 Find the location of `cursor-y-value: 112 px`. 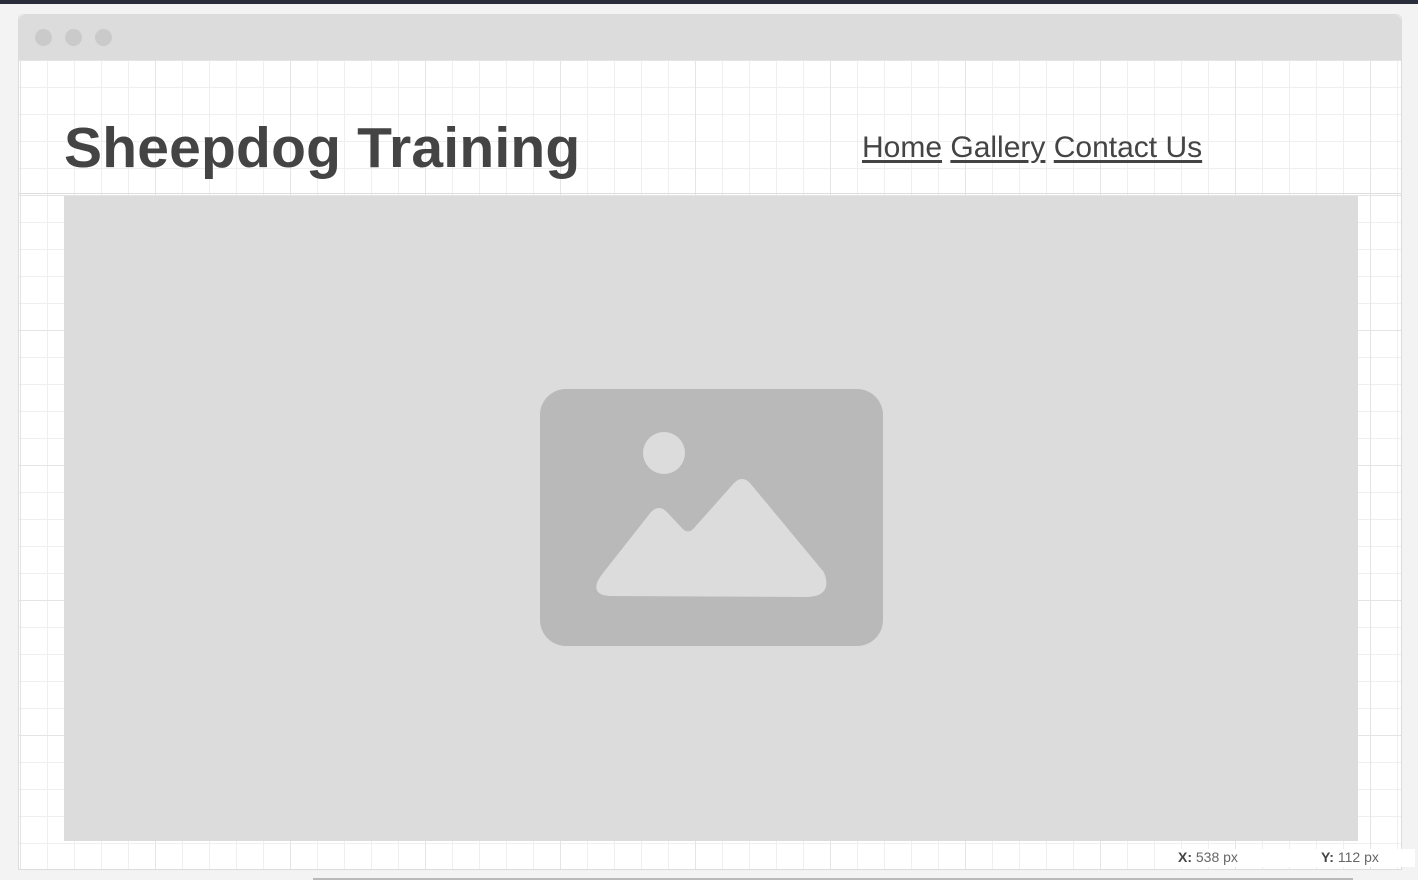

cursor-y-value: 112 px is located at coordinates (1358, 857).